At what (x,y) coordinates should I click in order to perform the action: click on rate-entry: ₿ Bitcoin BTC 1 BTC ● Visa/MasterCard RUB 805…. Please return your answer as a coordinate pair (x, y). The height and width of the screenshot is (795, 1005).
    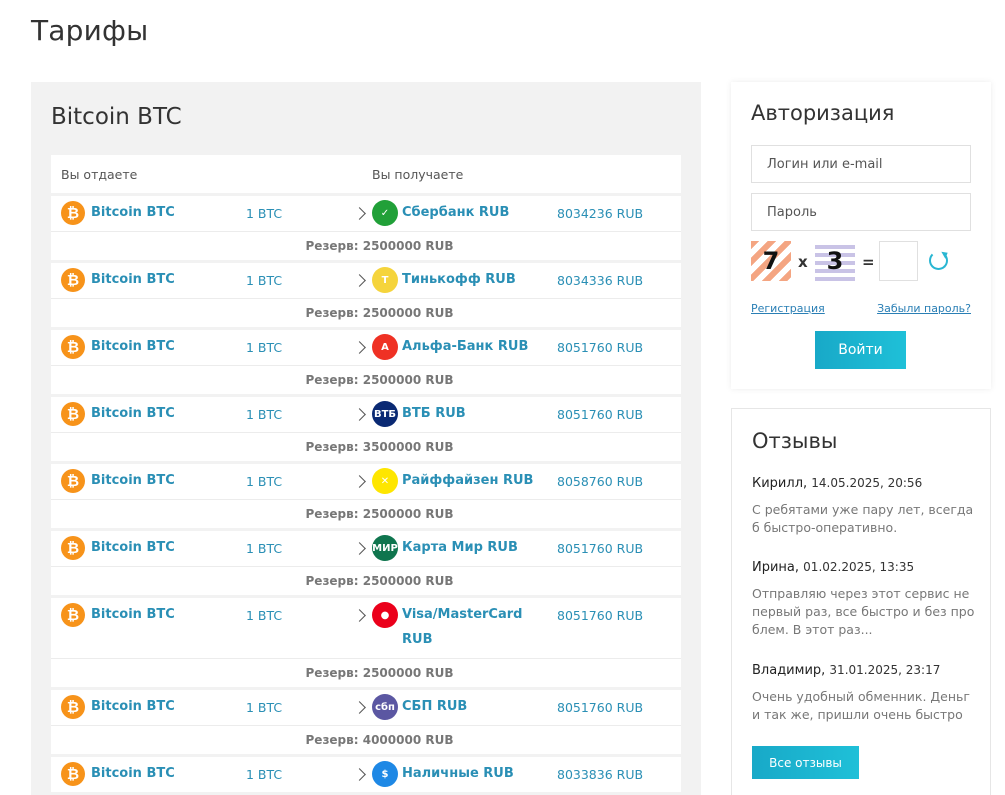
    Looking at the image, I should click on (366, 642).